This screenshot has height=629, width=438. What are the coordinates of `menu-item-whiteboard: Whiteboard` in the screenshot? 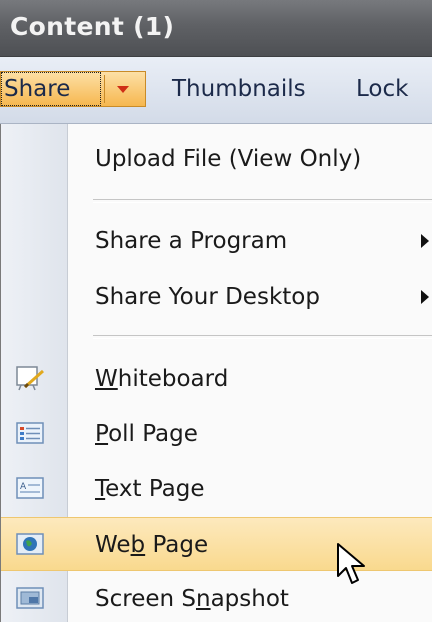 It's located at (216, 379).